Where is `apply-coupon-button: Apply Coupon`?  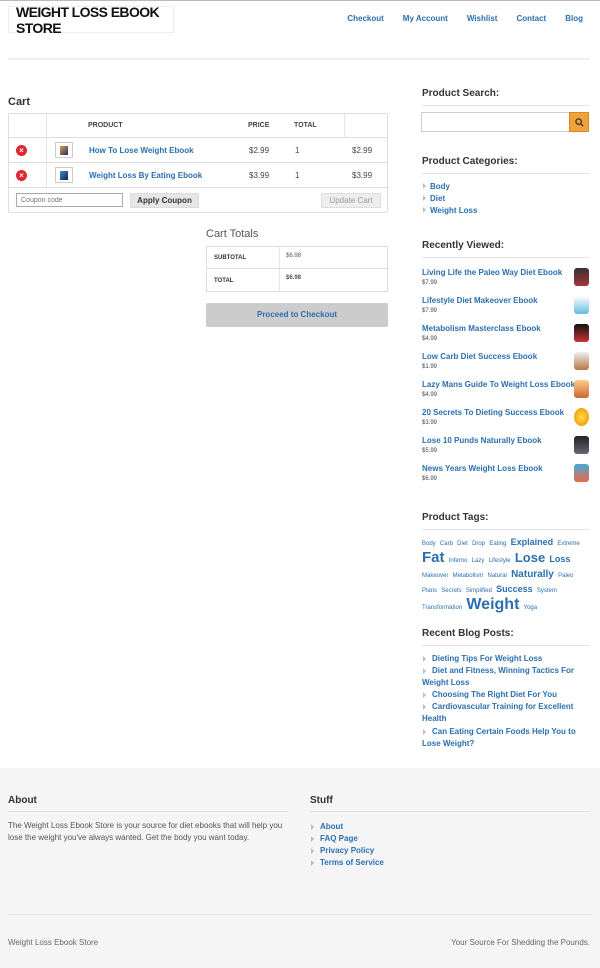 apply-coupon-button: Apply Coupon is located at coordinates (164, 200).